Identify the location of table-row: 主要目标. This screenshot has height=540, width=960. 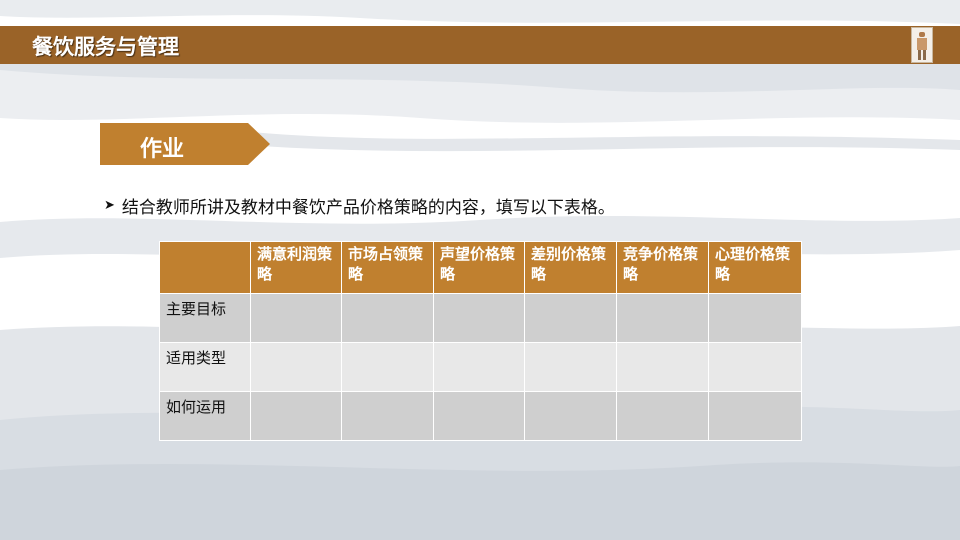
(480, 318).